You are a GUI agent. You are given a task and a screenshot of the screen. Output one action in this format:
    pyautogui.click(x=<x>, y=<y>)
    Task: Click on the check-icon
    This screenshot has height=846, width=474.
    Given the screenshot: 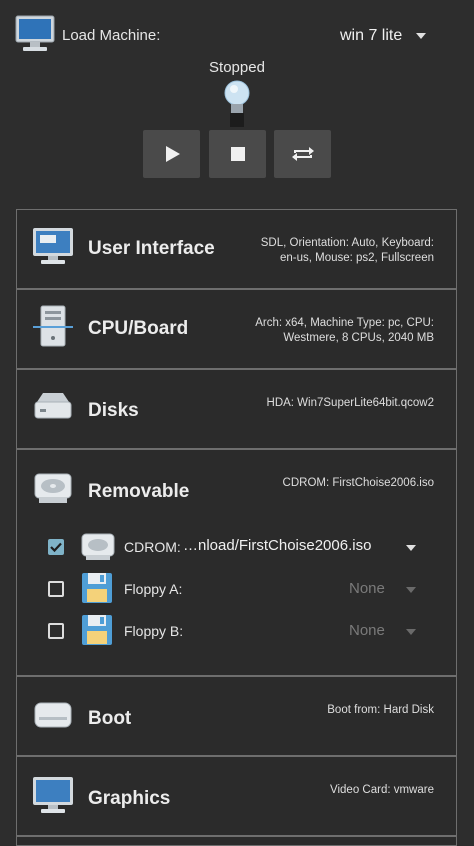 What is the action you would take?
    pyautogui.click(x=56, y=547)
    